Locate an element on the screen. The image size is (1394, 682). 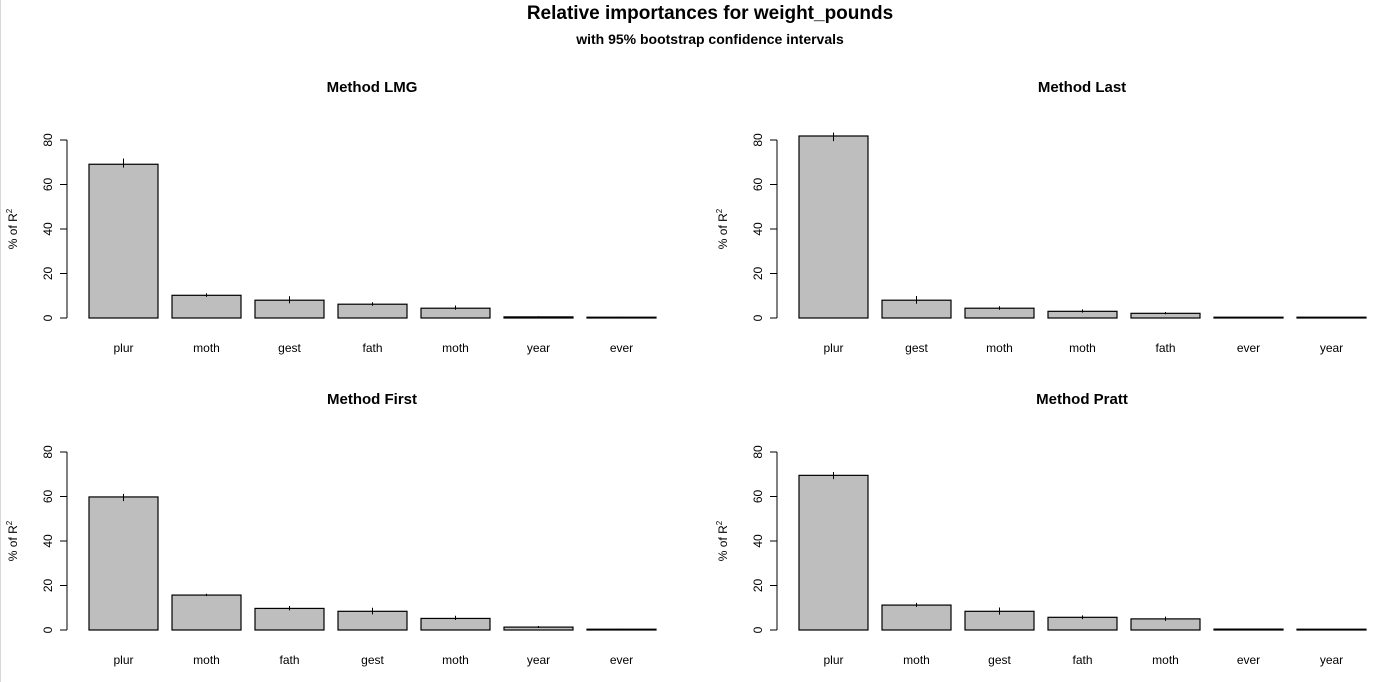
panel-title: Method First is located at coordinates (372, 399).